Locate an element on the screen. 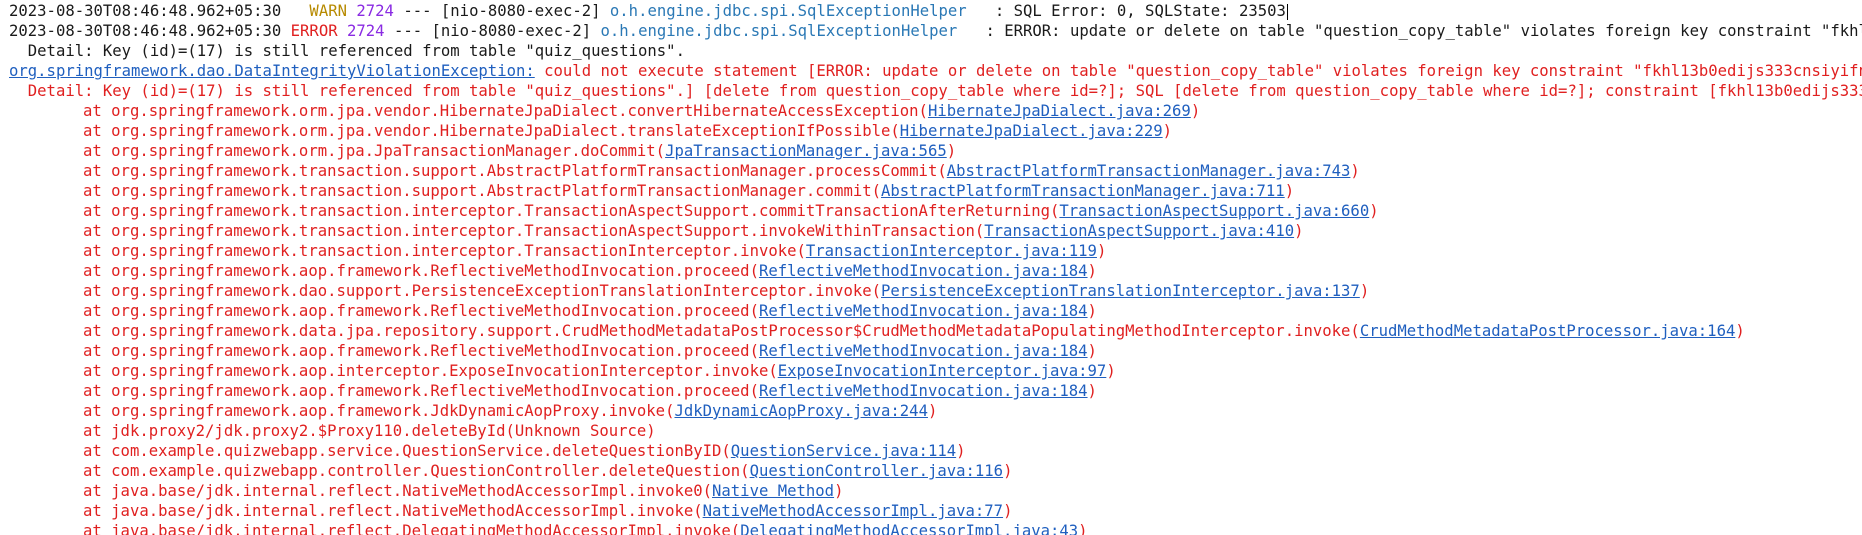  frame-source-link: Native Method is located at coordinates (773, 491).